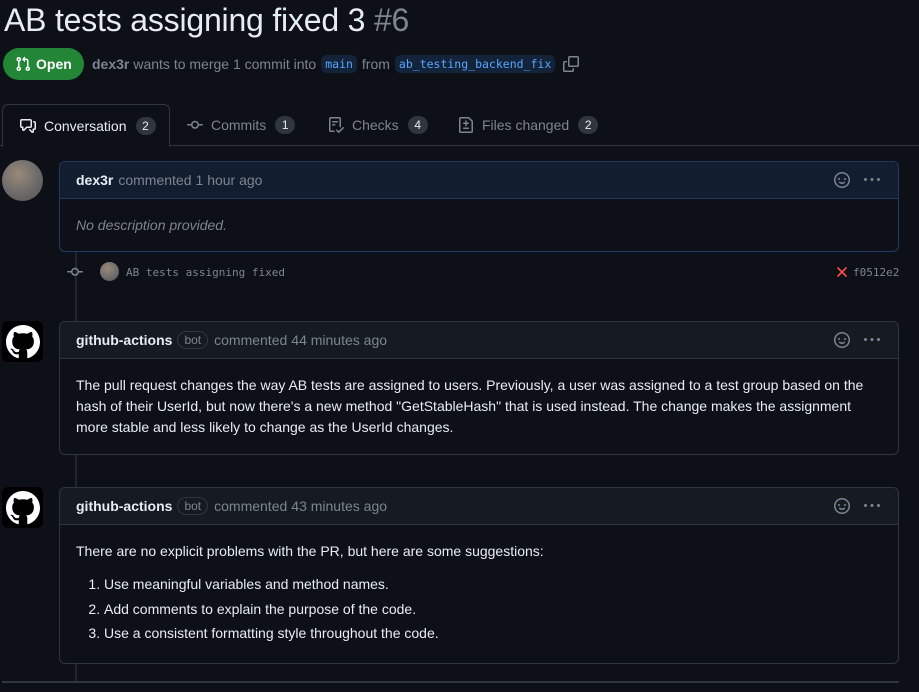 Image resolution: width=919 pixels, height=692 pixels. What do you see at coordinates (466, 125) in the screenshot?
I see `file-diff-icon` at bounding box center [466, 125].